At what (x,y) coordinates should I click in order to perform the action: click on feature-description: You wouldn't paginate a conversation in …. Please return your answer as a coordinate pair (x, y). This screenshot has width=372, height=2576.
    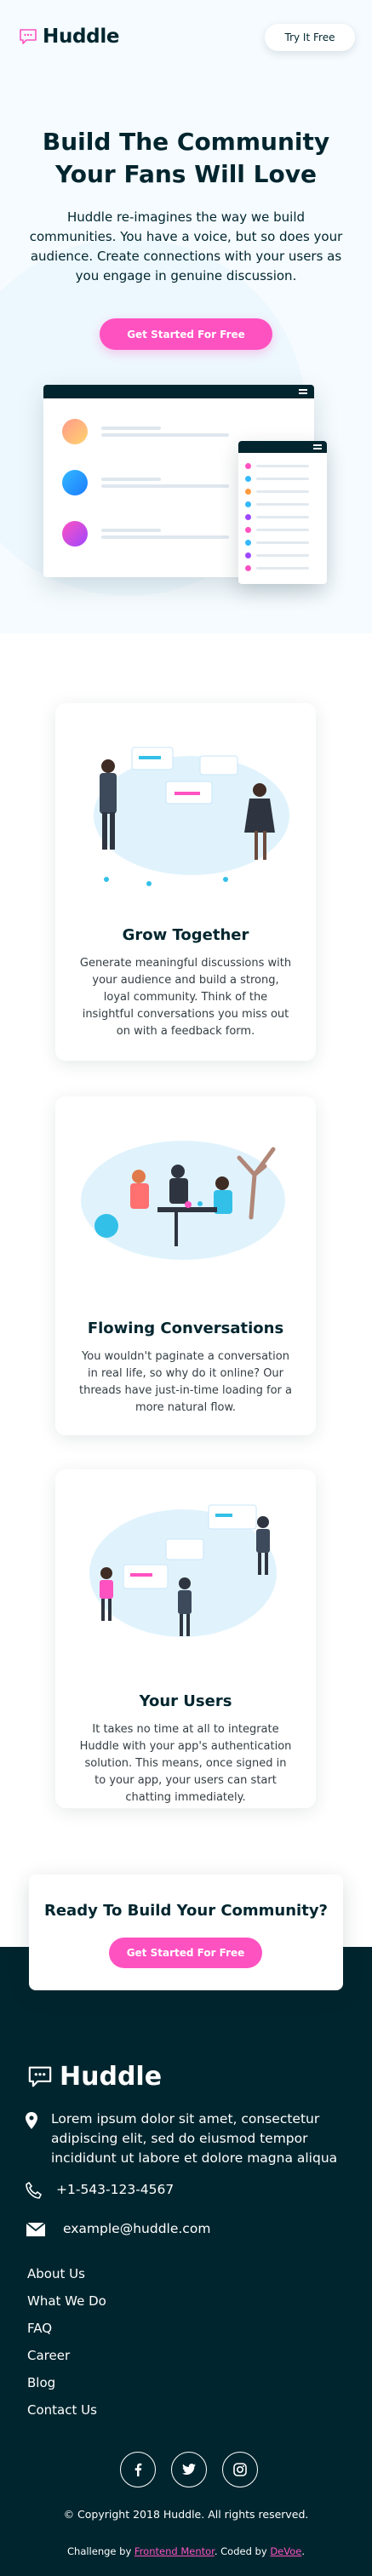
    Looking at the image, I should click on (186, 1382).